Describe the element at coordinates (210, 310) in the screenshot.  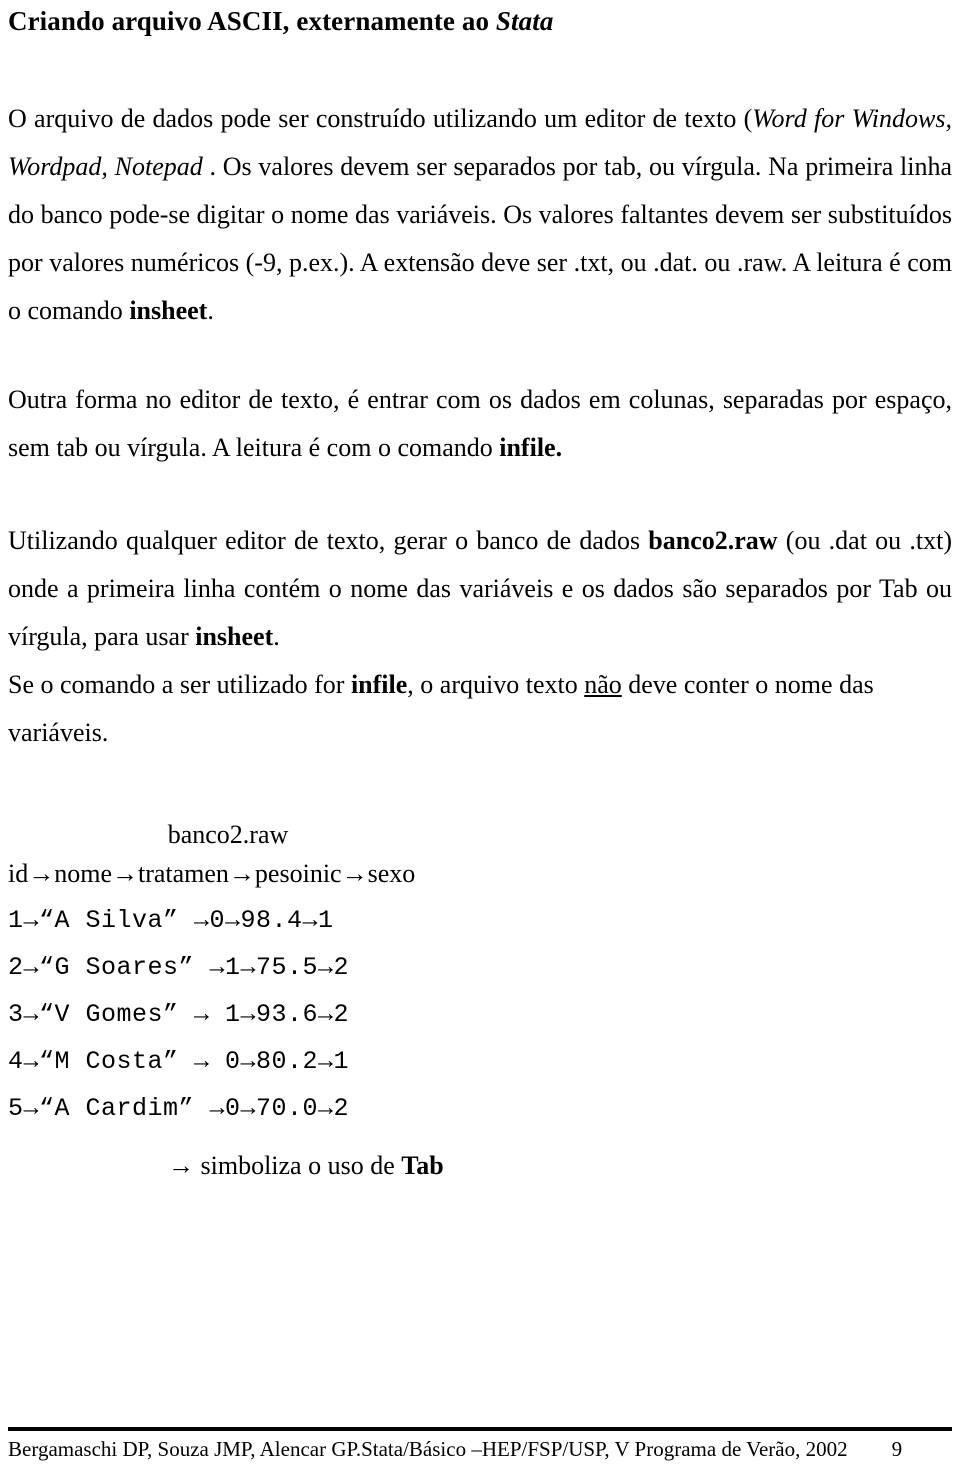
I see `paragraph-1-segment-5: .` at that location.